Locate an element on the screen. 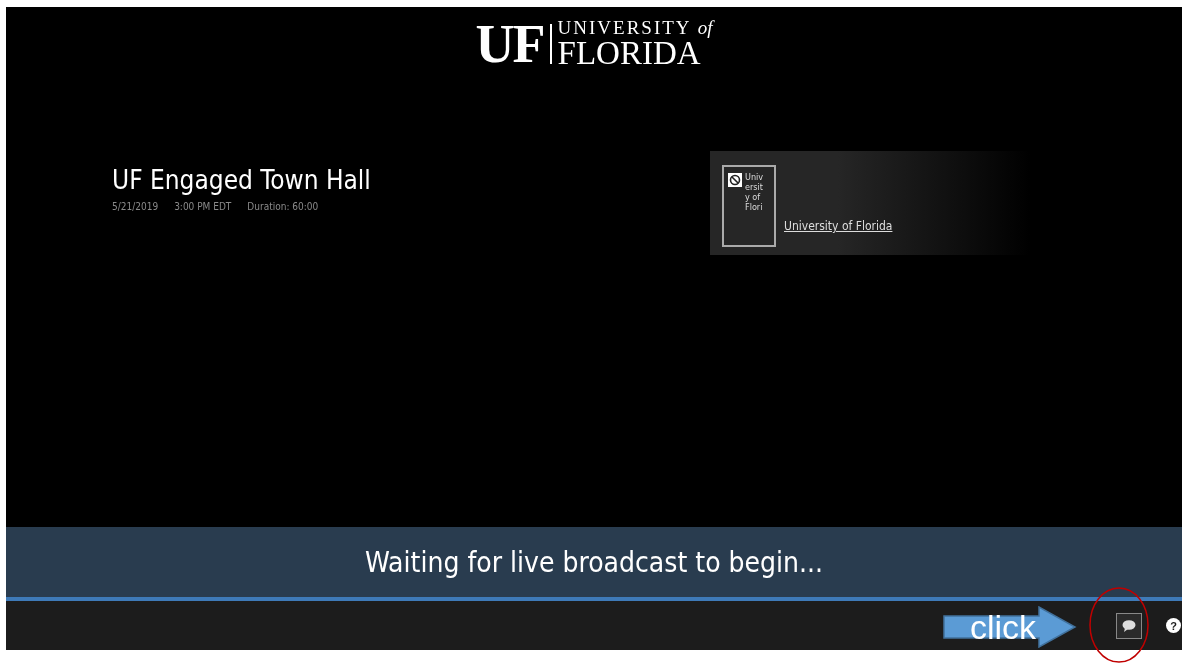 The height and width of the screenshot is (663, 1182). logo-text: of is located at coordinates (705, 27).